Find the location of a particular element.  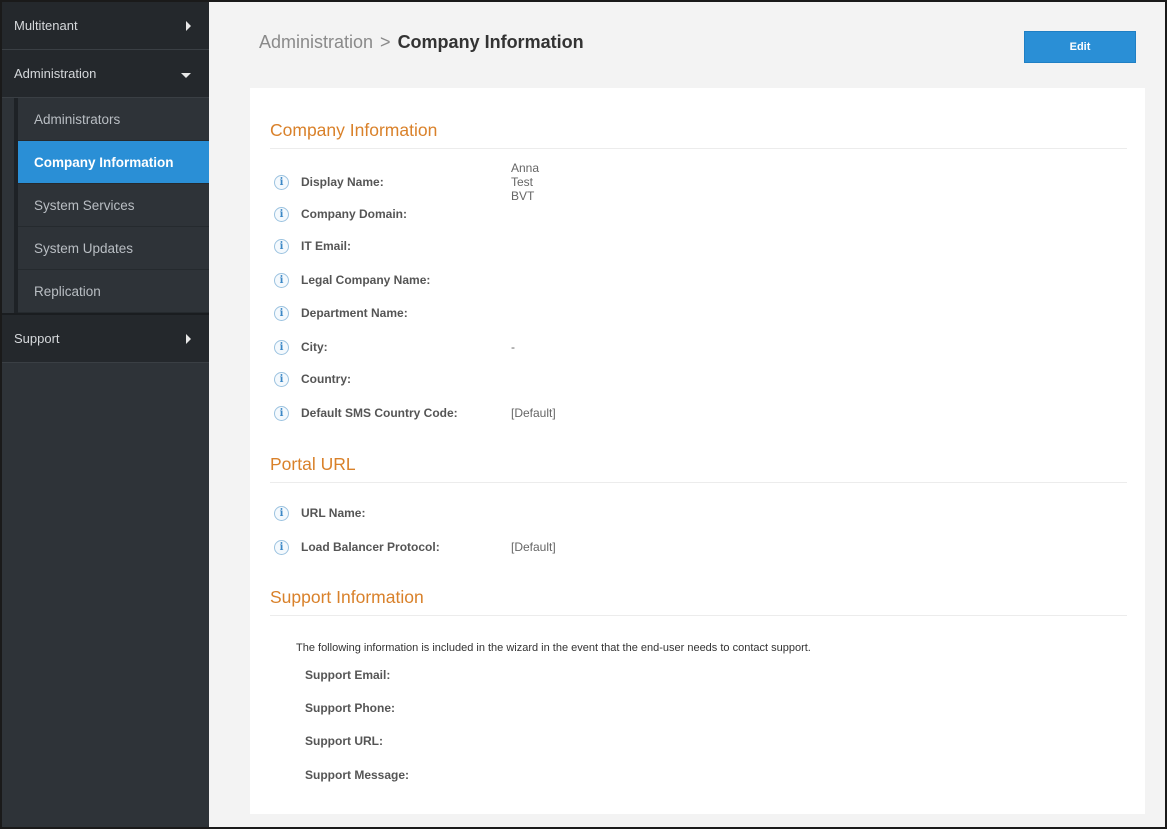

field-label: Load Balancer Protocol: is located at coordinates (370, 547).